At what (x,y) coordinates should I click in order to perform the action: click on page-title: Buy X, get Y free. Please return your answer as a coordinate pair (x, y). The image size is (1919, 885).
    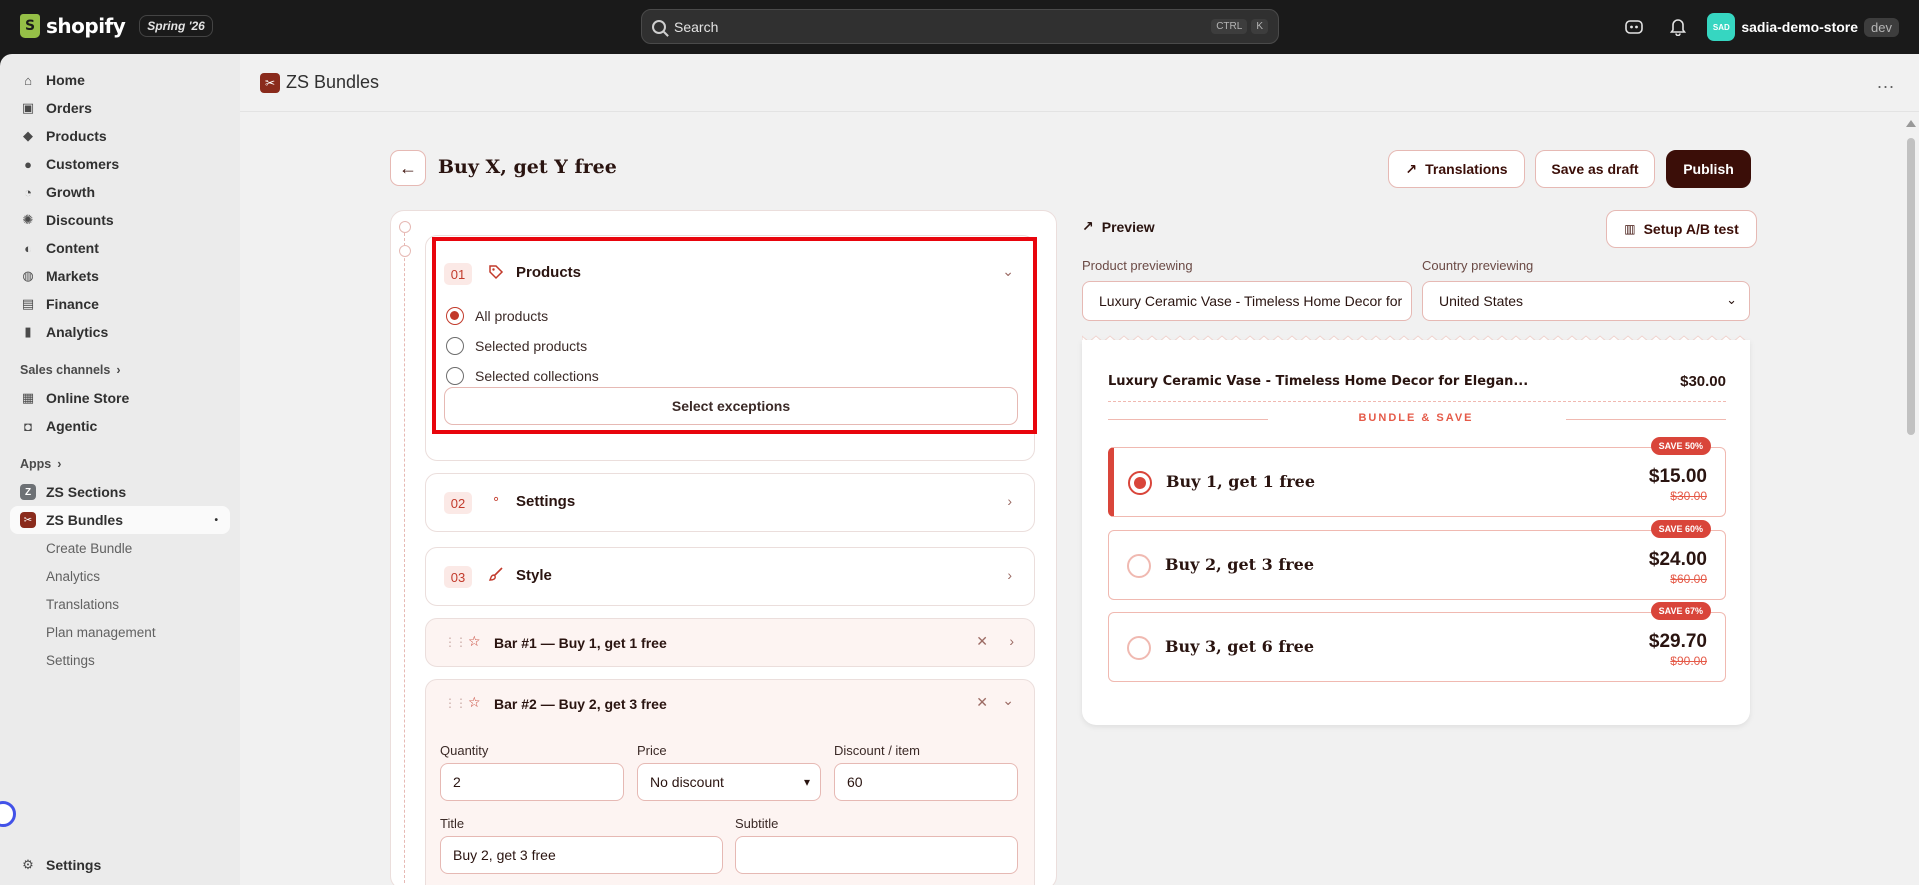
    Looking at the image, I should click on (527, 167).